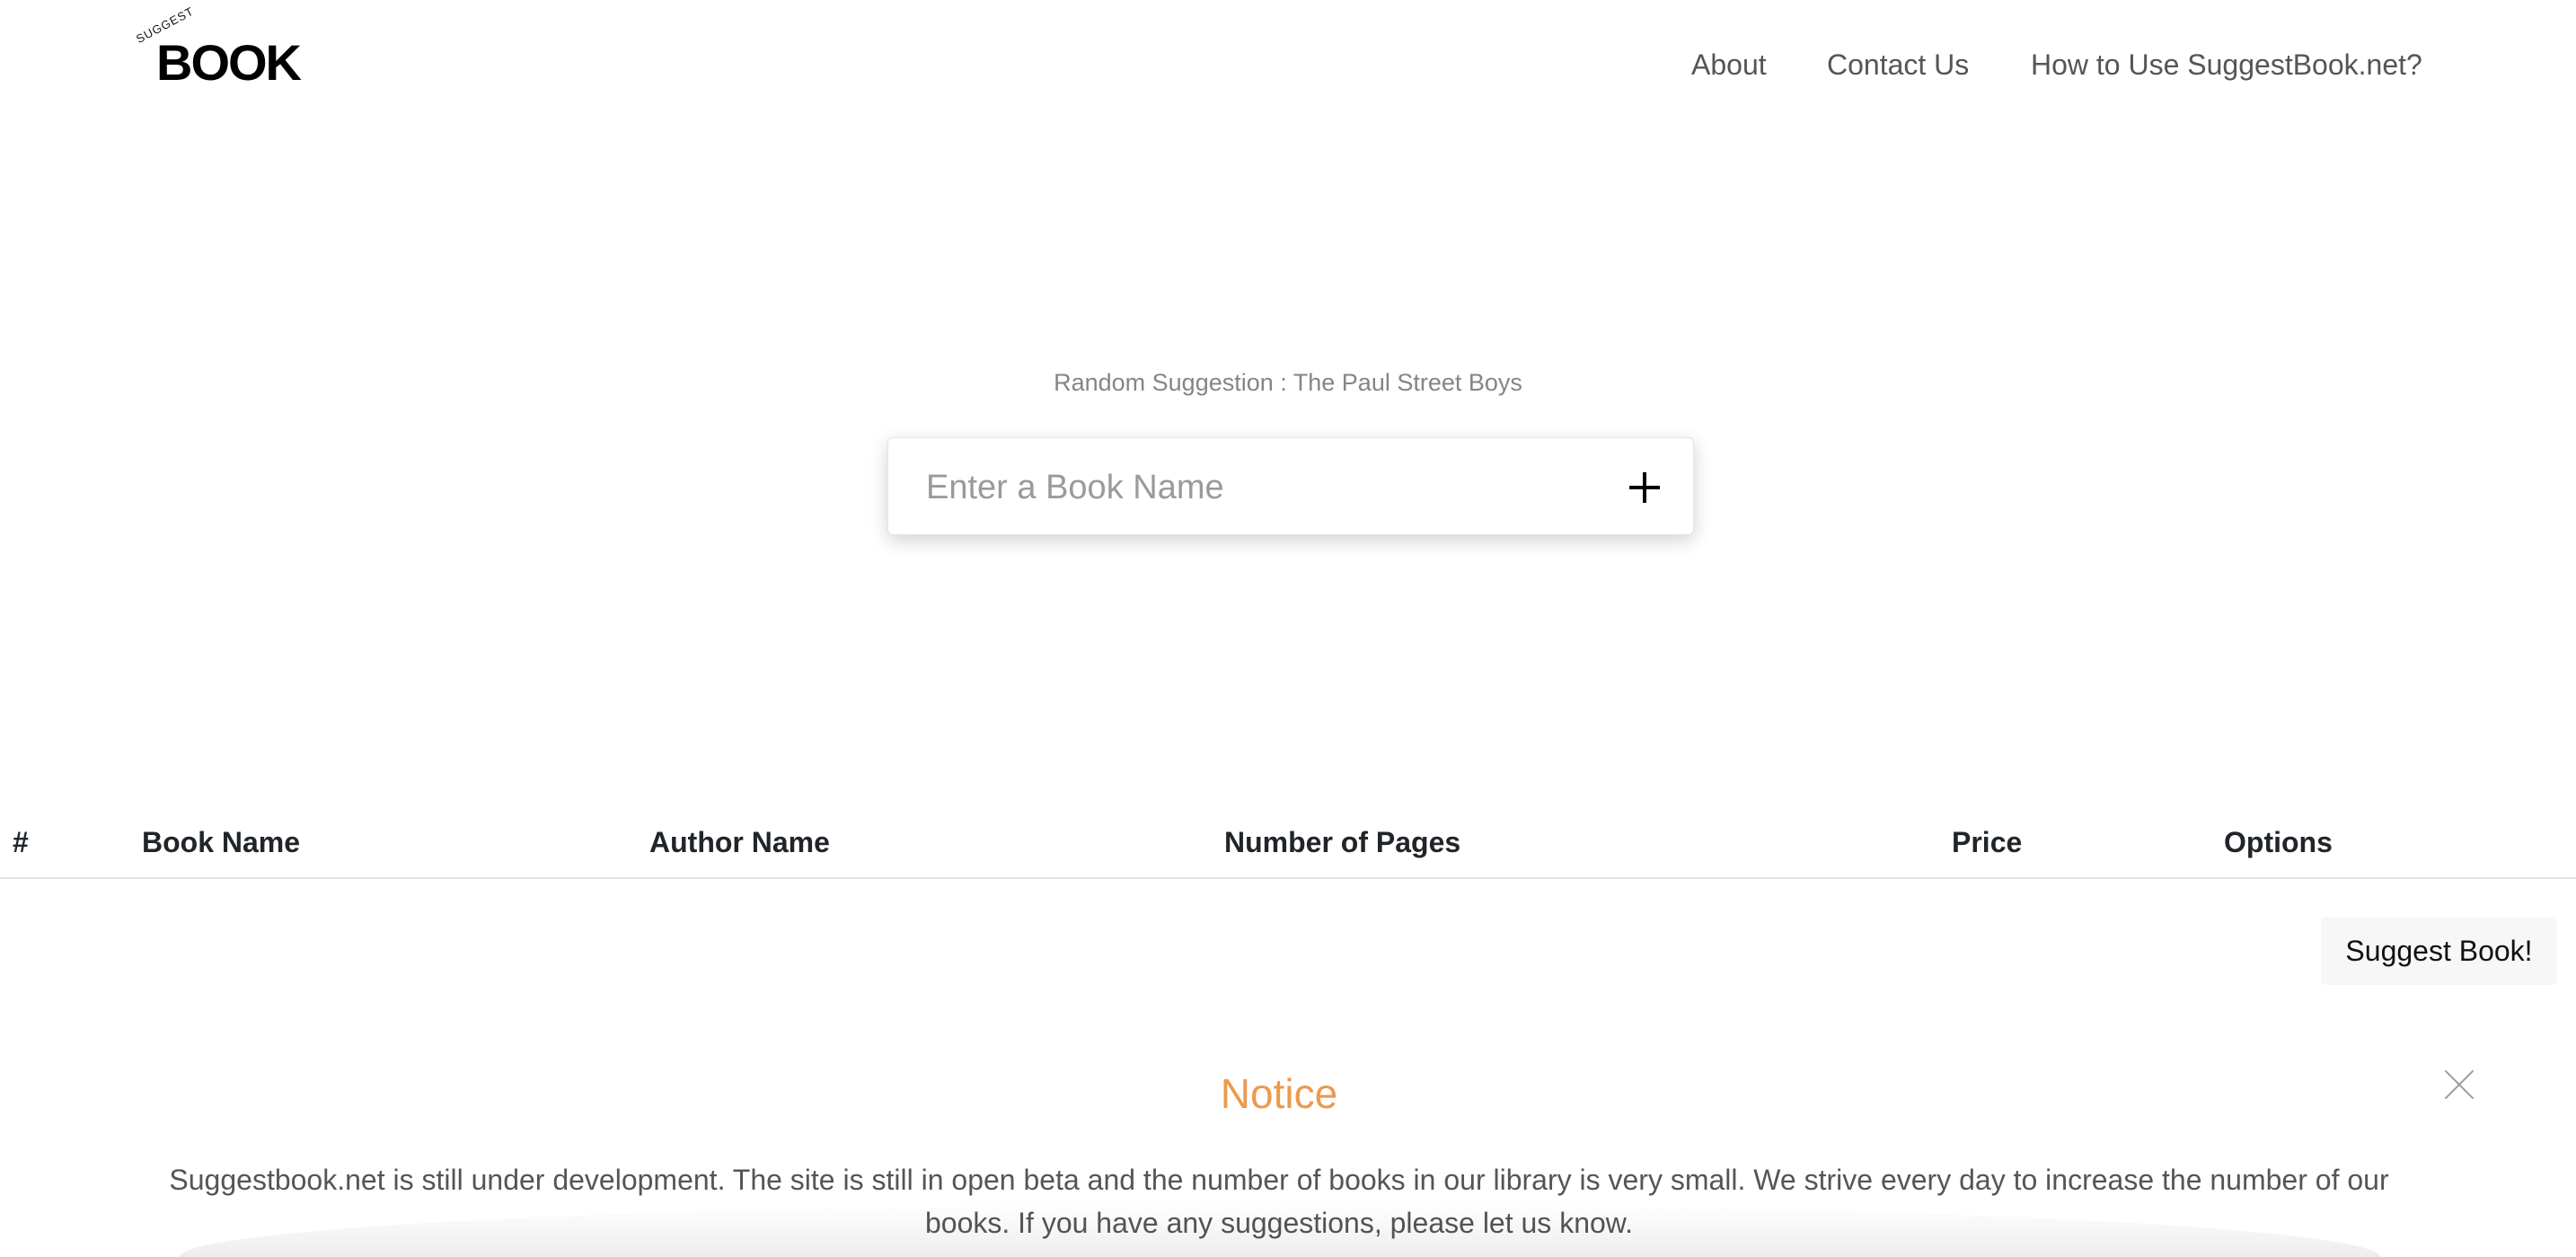 The height and width of the screenshot is (1257, 2576). Describe the element at coordinates (221, 842) in the screenshot. I see `column-header-book-name: Book Name` at that location.